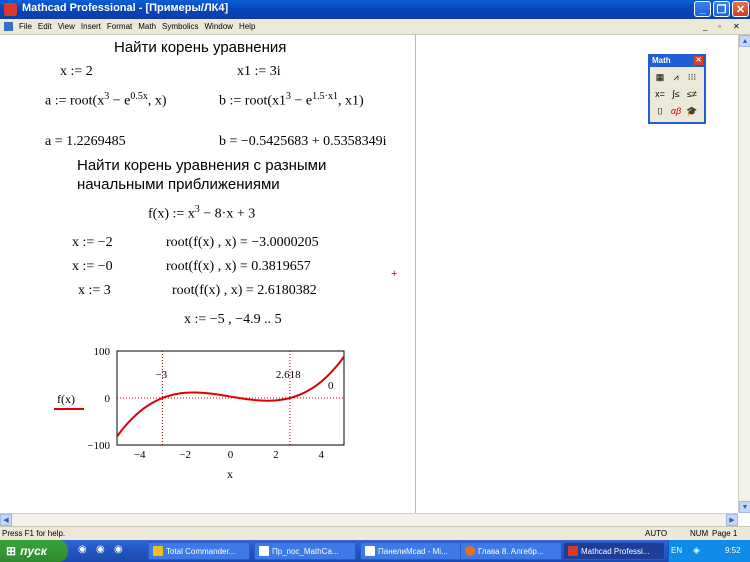 This screenshot has height=562, width=750. Describe the element at coordinates (744, 274) in the screenshot. I see `vertical-scrollbar: ▲ ▼` at that location.